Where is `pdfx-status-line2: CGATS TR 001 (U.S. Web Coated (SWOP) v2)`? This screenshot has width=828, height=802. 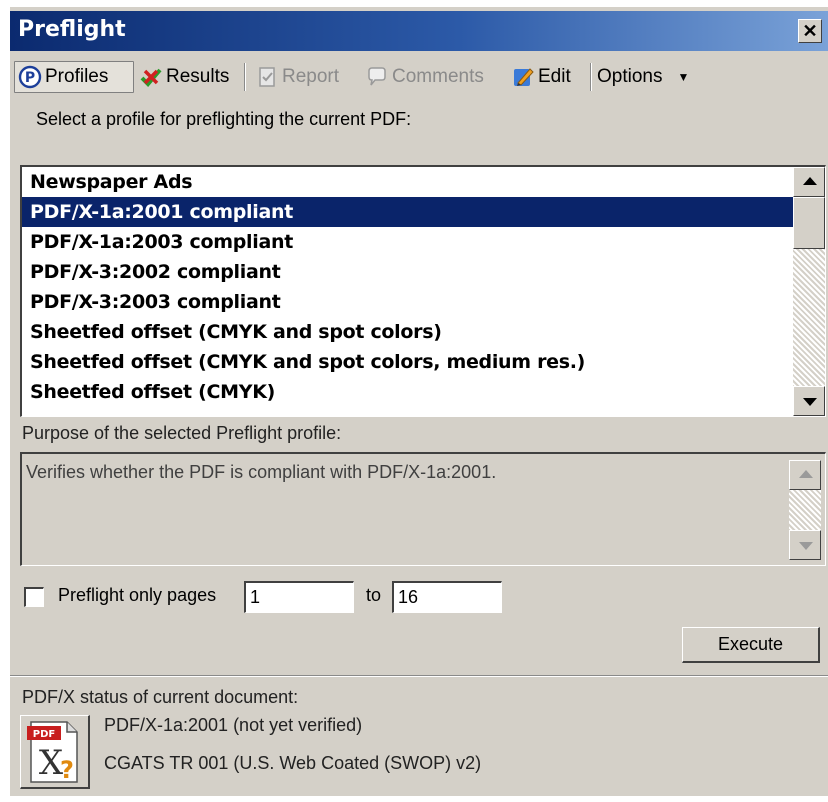 pdfx-status-line2: CGATS TR 001 (U.S. Web Coated (SWOP) v2) is located at coordinates (293, 763).